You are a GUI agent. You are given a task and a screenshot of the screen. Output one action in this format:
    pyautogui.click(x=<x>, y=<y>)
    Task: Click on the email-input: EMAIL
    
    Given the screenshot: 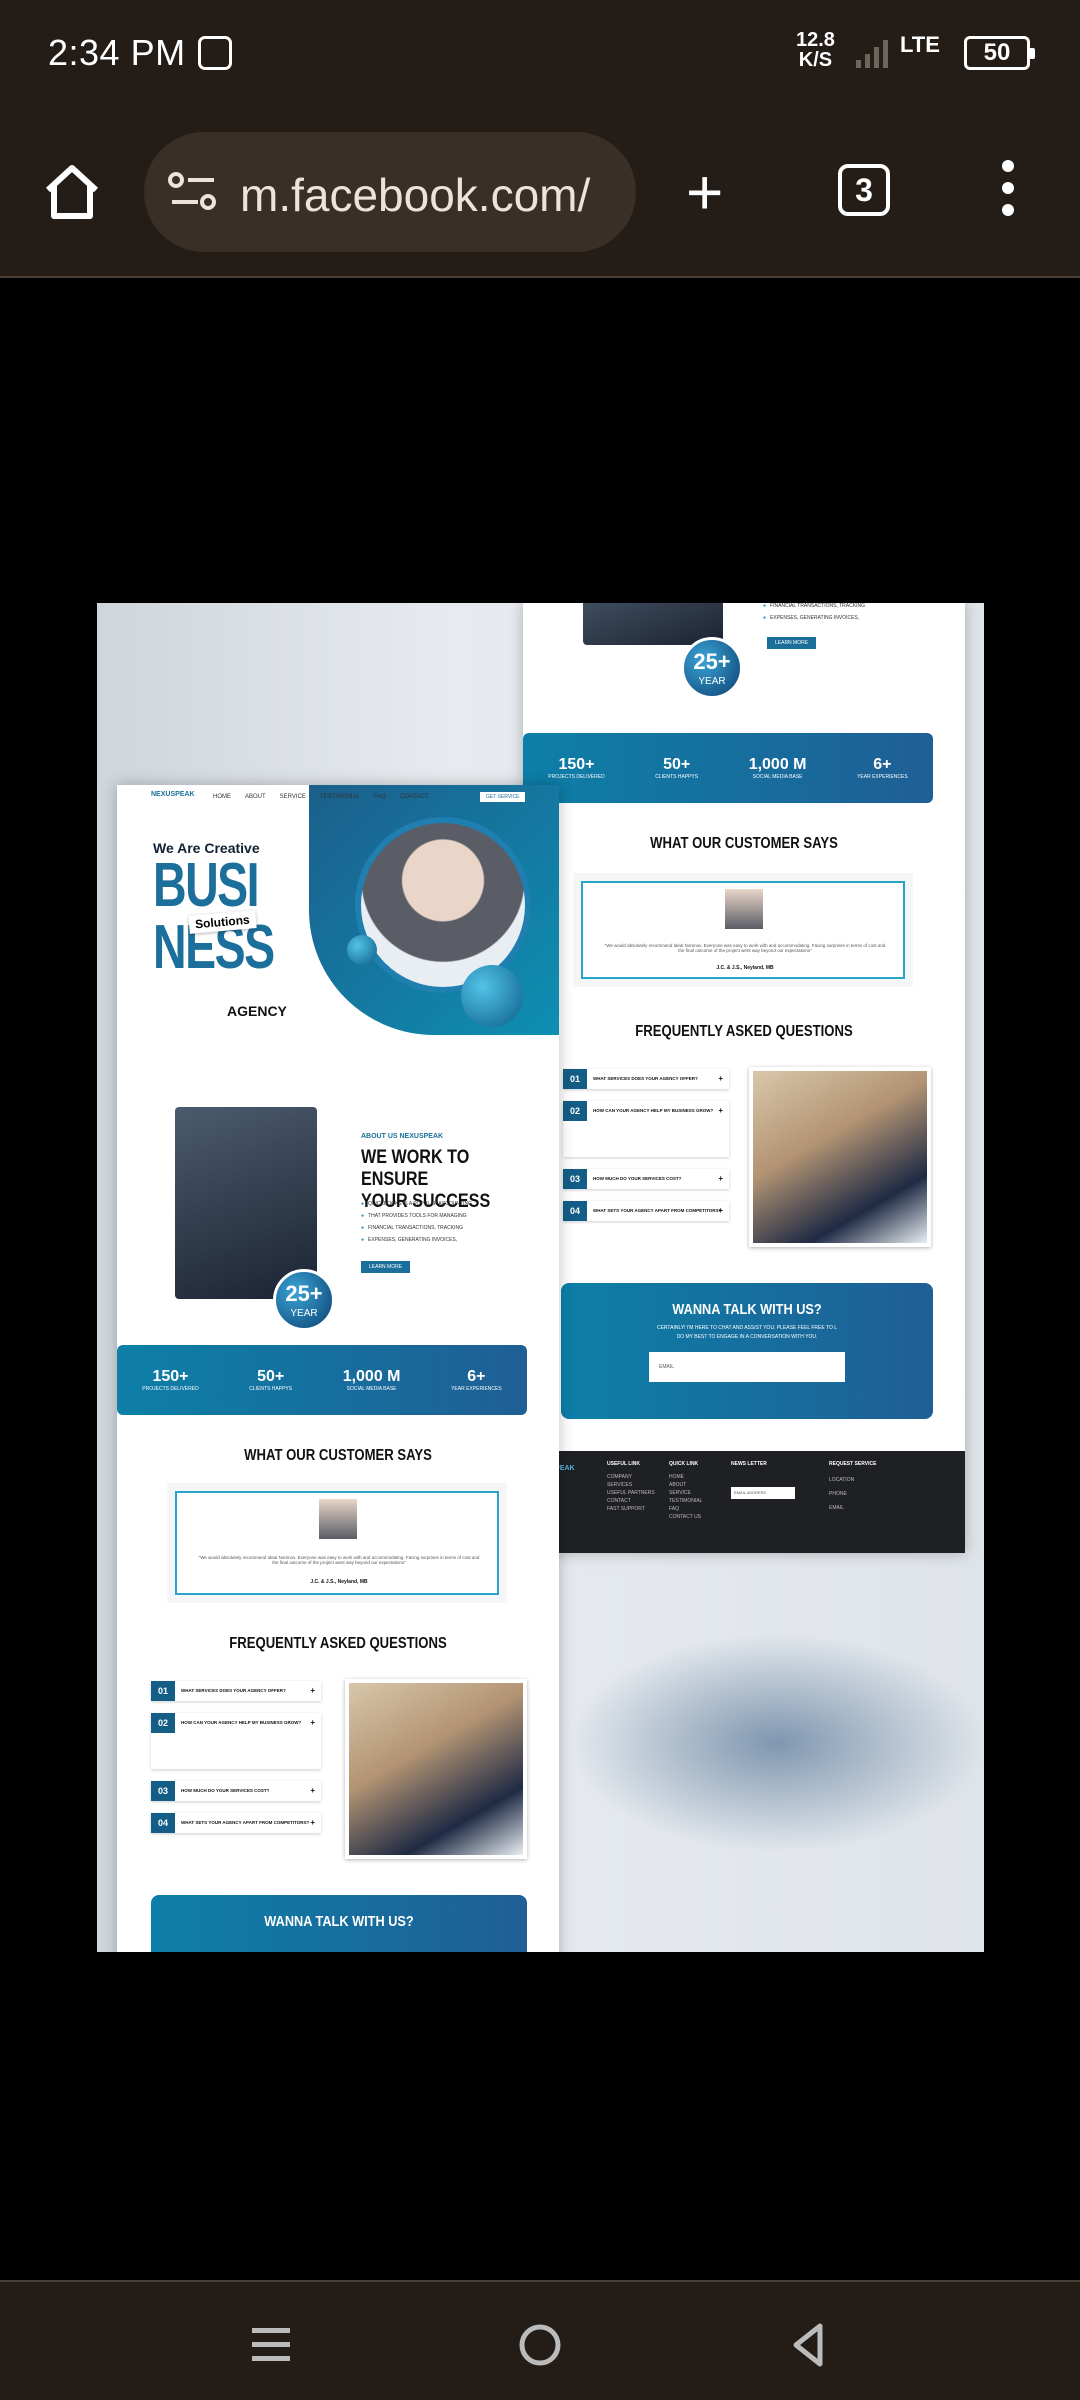 What is the action you would take?
    pyautogui.click(x=747, y=1367)
    